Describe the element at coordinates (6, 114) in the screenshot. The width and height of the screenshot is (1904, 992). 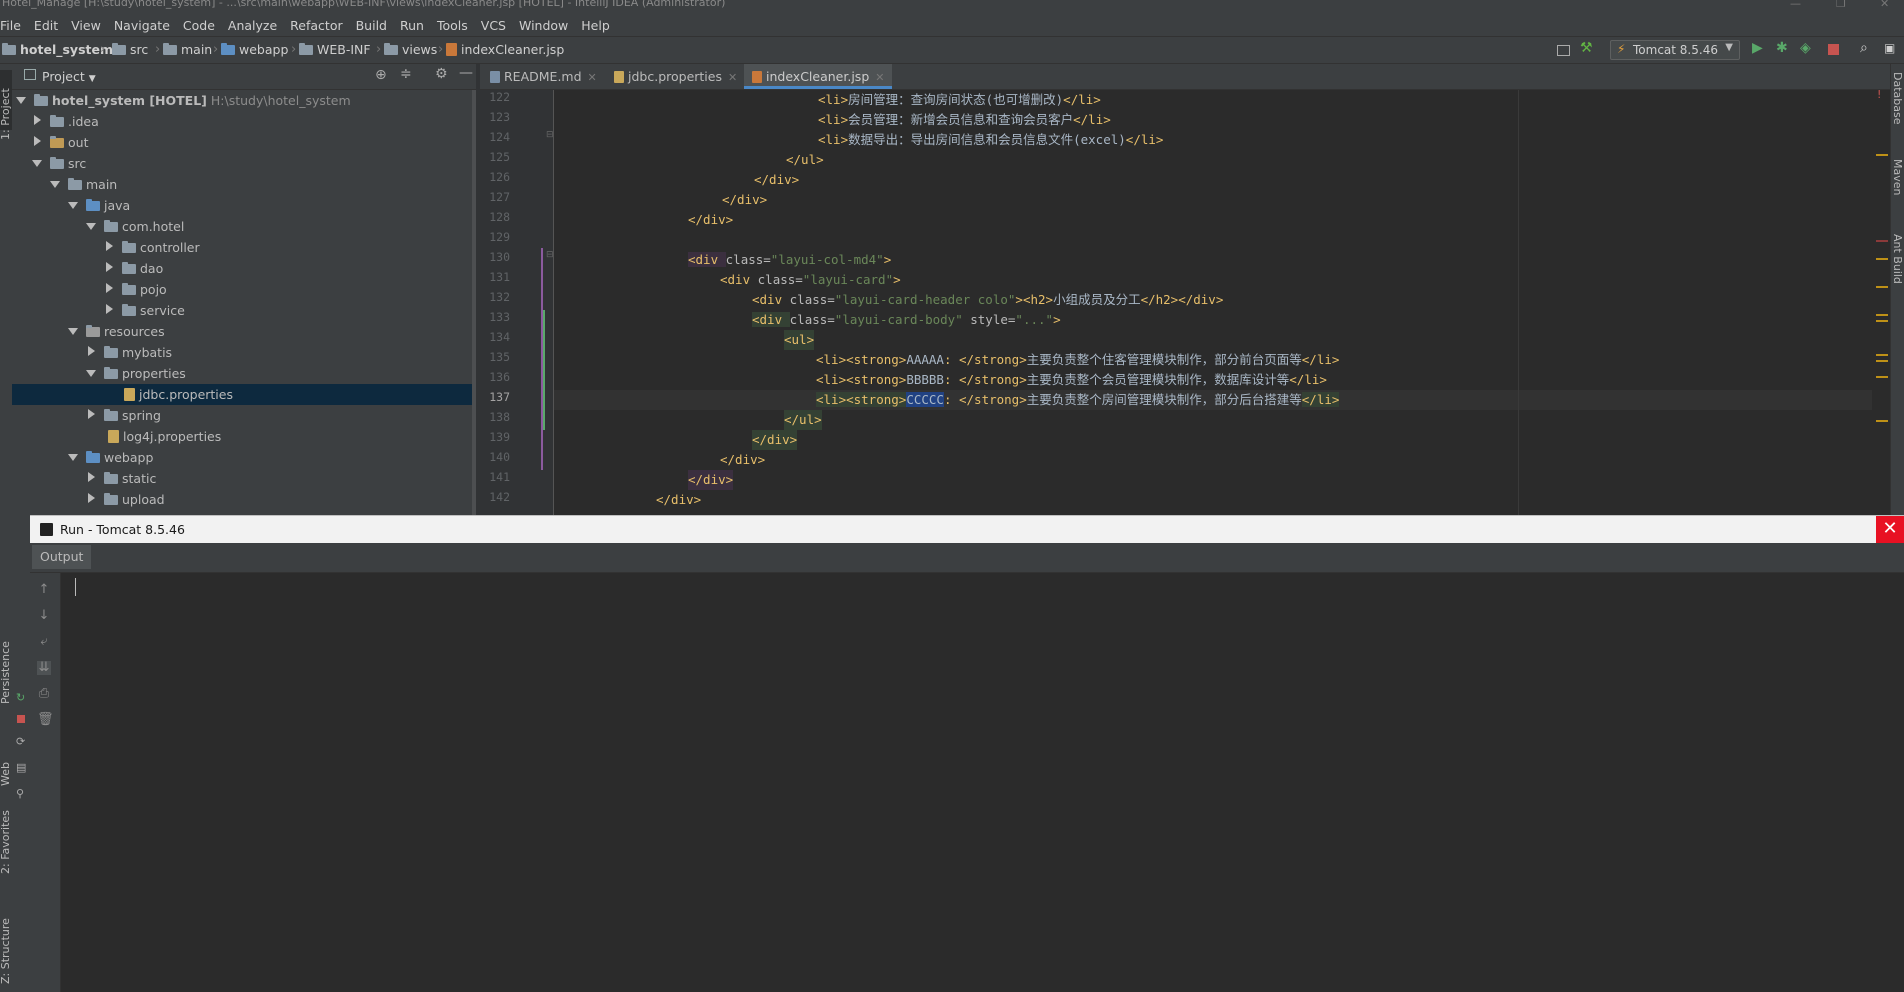
I see `project-tool-button: 1: Project` at that location.